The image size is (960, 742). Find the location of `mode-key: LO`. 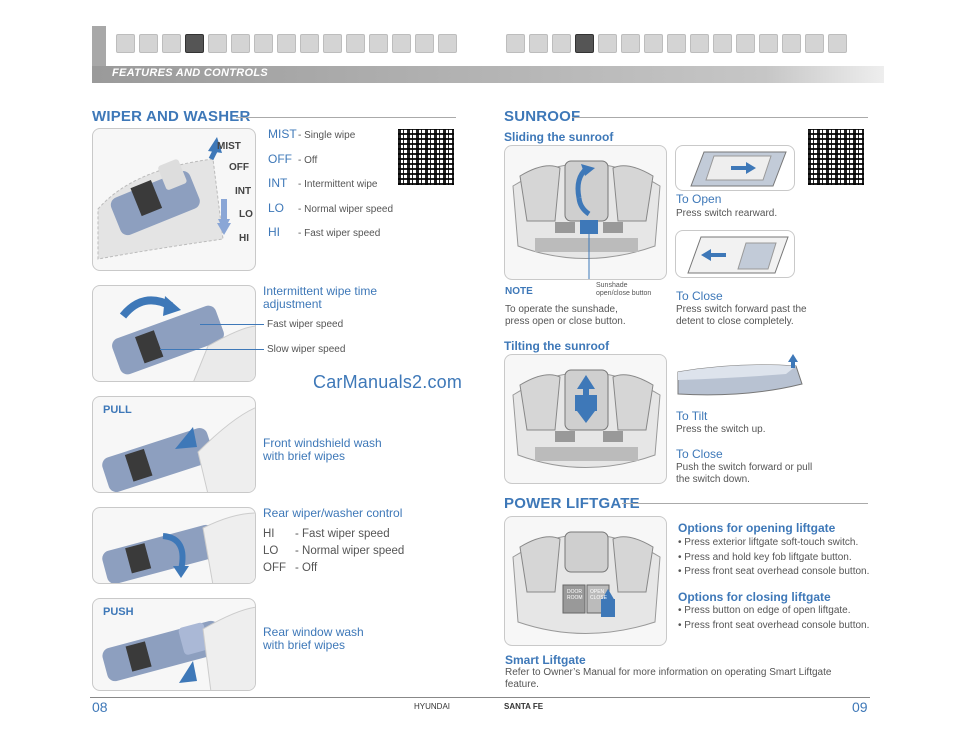

mode-key: LO is located at coordinates (276, 207).